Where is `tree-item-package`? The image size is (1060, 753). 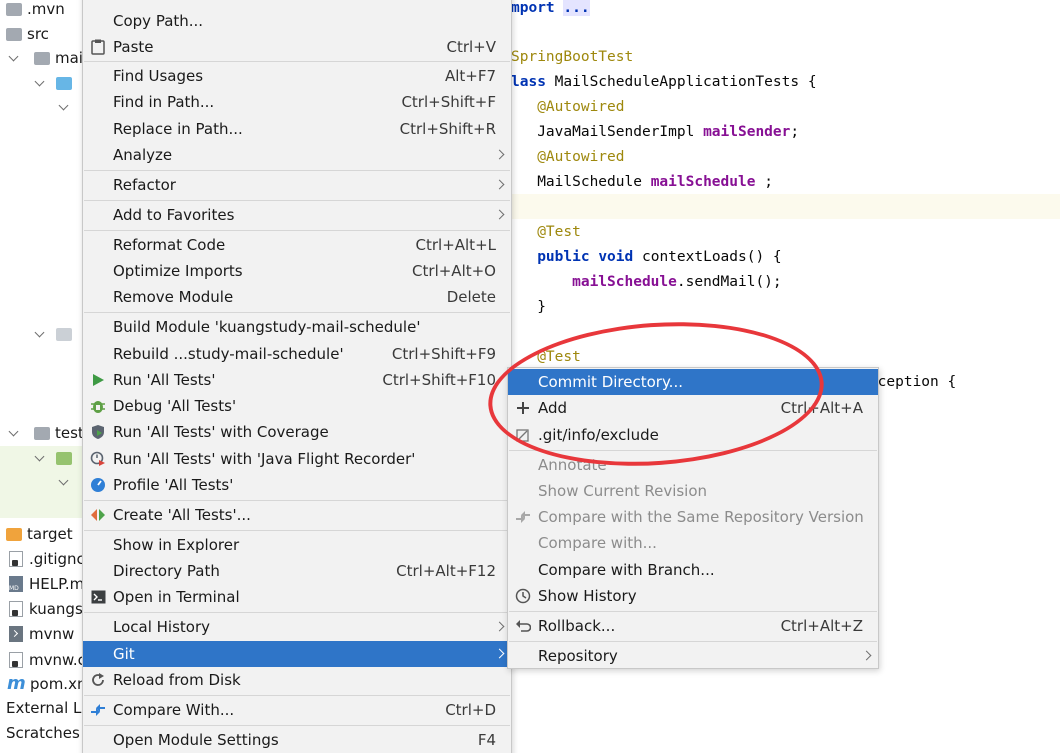
tree-item-package is located at coordinates (64, 107).